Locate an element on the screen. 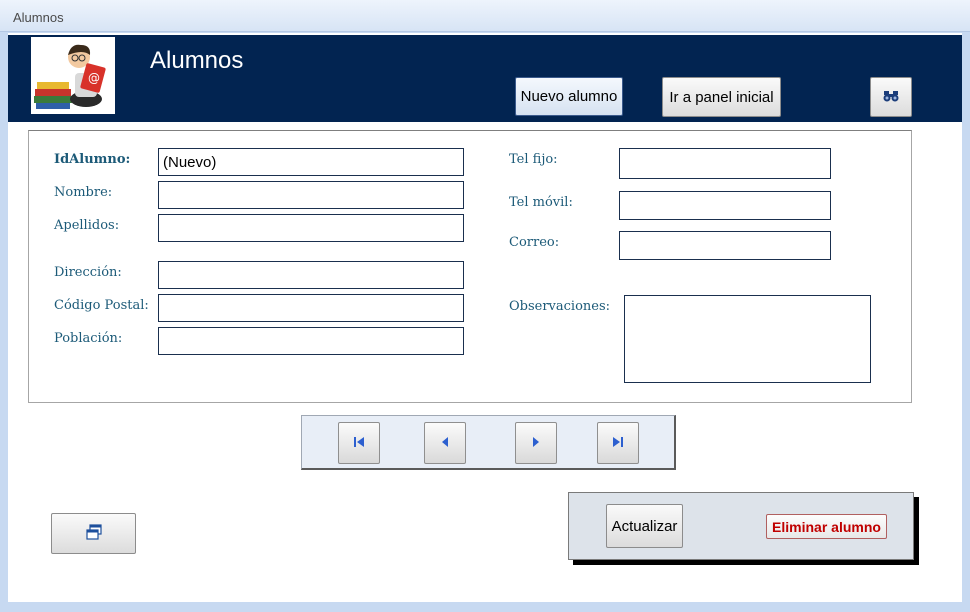  switch-windows-icon is located at coordinates (94, 533).